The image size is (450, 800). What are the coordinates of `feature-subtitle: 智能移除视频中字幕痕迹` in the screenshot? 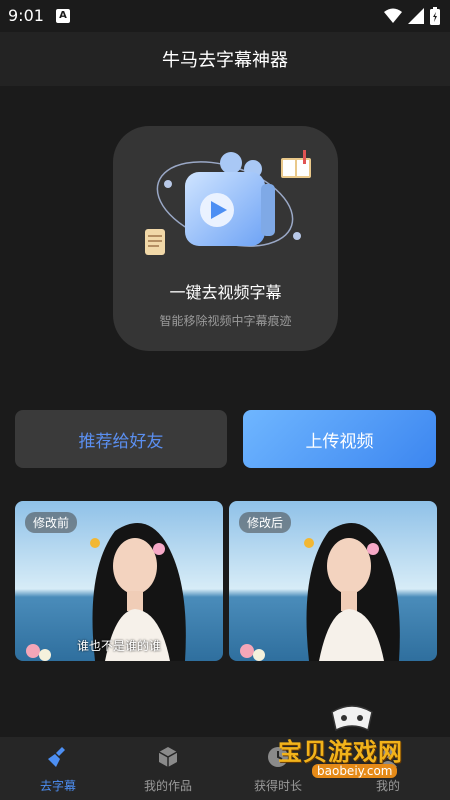 It's located at (225, 321).